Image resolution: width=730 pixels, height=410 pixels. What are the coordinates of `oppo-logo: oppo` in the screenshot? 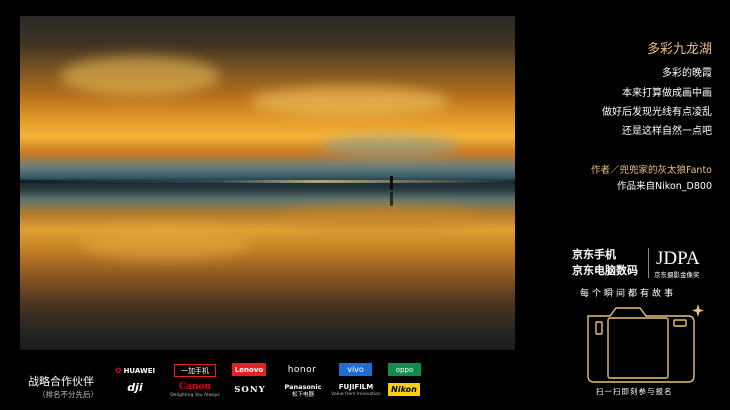 It's located at (404, 369).